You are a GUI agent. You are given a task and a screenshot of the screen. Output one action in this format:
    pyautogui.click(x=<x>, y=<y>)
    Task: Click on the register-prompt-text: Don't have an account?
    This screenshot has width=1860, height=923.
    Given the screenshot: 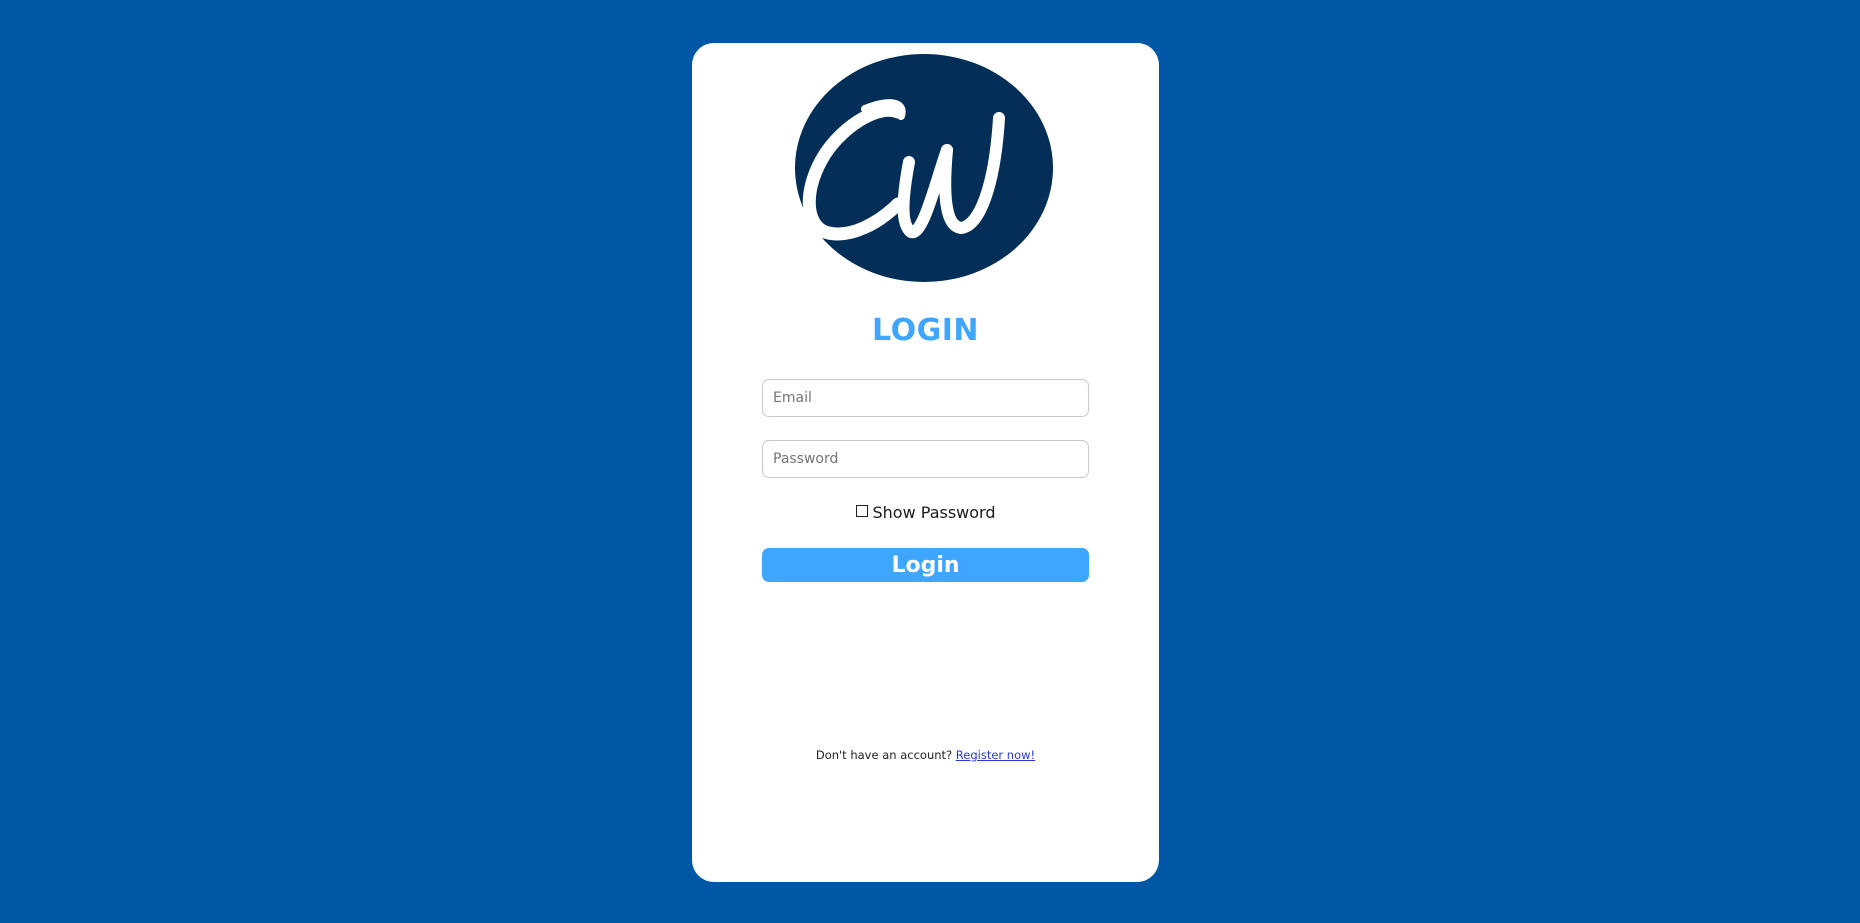 What is the action you would take?
    pyautogui.click(x=884, y=755)
    